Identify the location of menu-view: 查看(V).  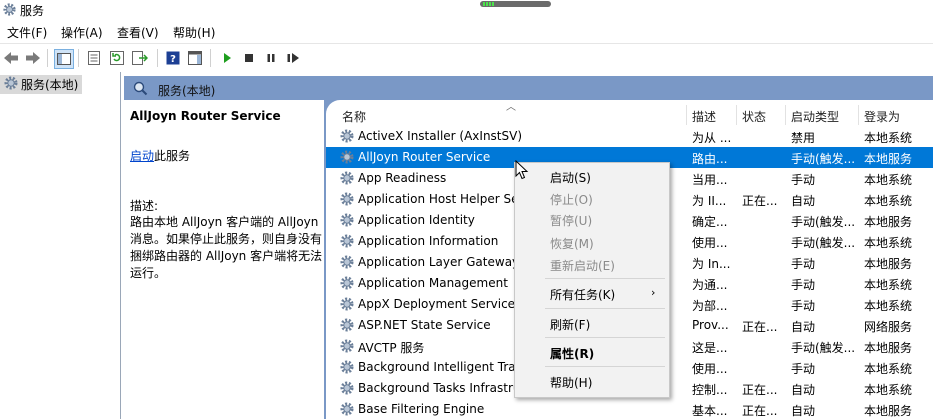
(138, 32).